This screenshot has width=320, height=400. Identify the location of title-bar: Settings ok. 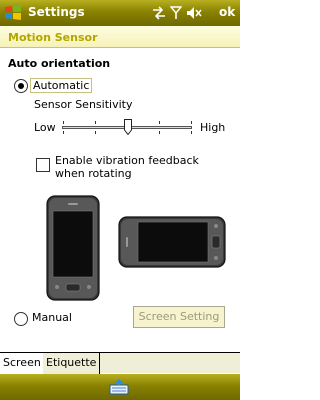
(120, 13).